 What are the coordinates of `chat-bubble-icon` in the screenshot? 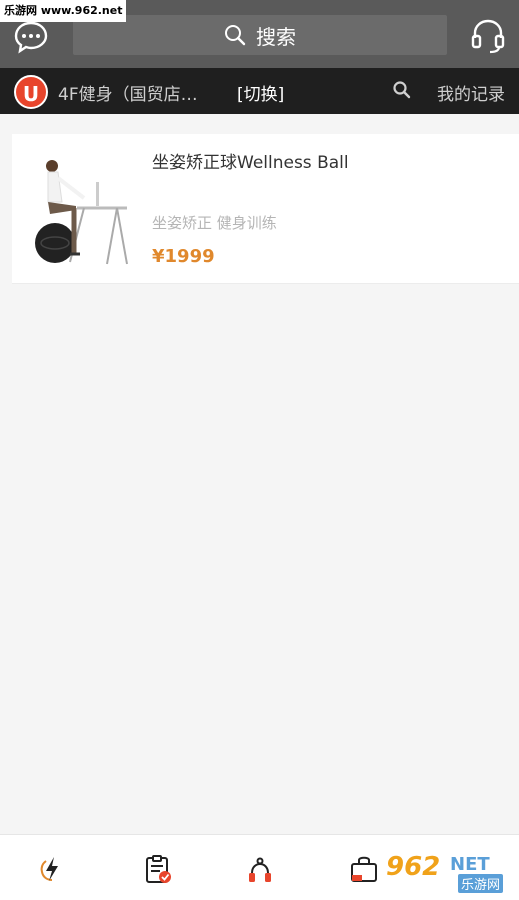 It's located at (31, 37).